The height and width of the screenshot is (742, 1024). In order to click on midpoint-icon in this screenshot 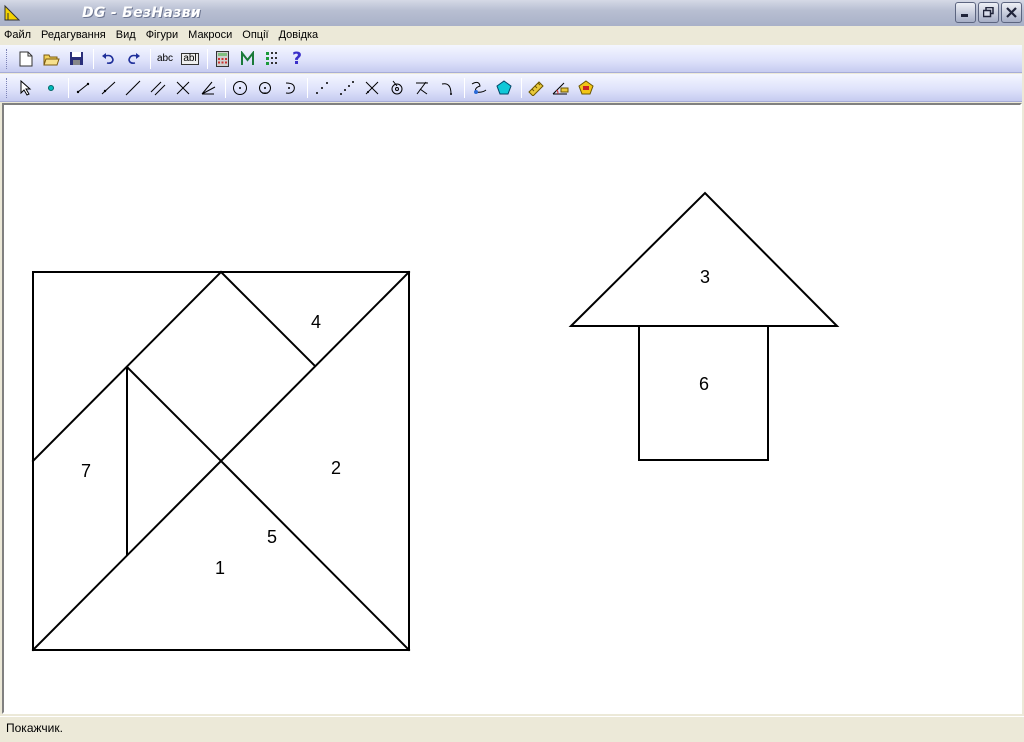, I will do `click(322, 87)`.